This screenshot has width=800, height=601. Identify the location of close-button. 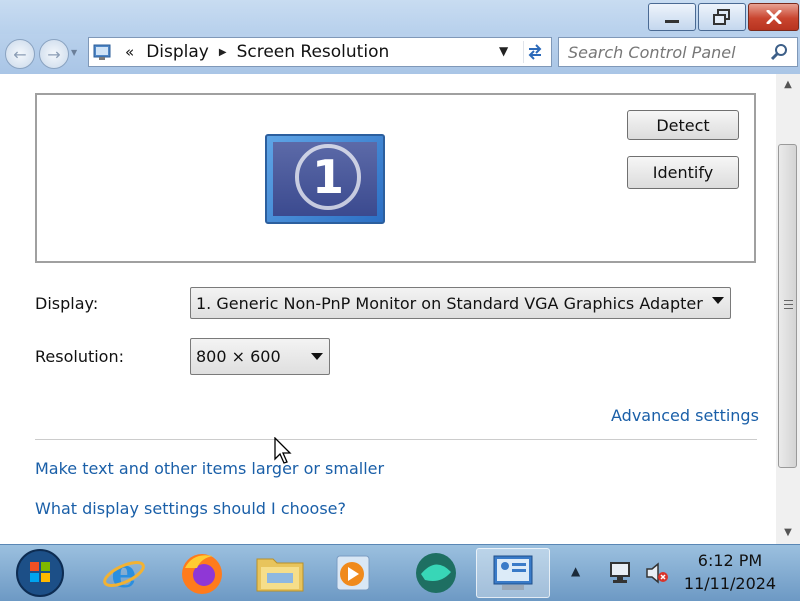
(773, 17).